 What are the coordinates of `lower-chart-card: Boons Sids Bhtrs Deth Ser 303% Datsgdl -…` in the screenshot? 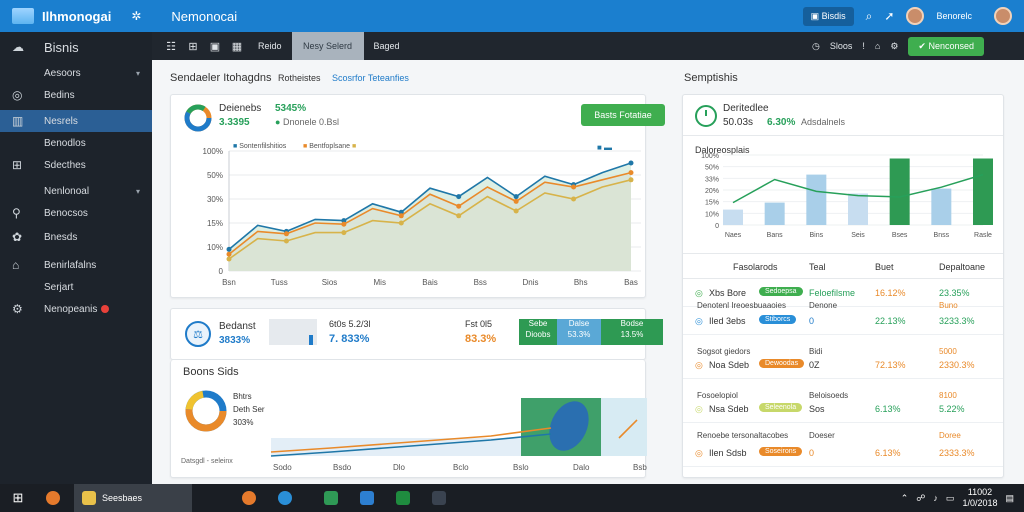 It's located at (408, 419).